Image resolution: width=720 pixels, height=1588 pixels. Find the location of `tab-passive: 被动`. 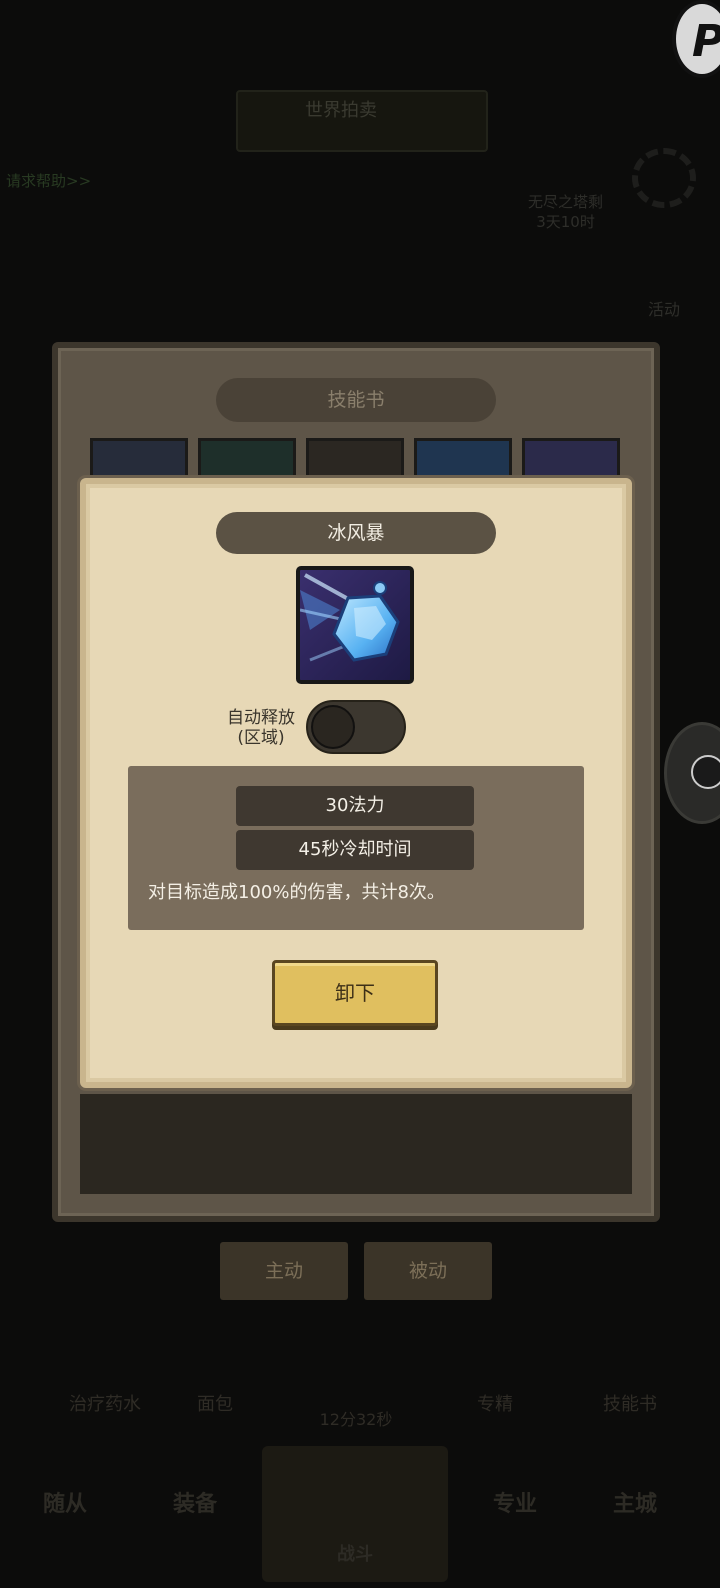

tab-passive: 被动 is located at coordinates (428, 1271).